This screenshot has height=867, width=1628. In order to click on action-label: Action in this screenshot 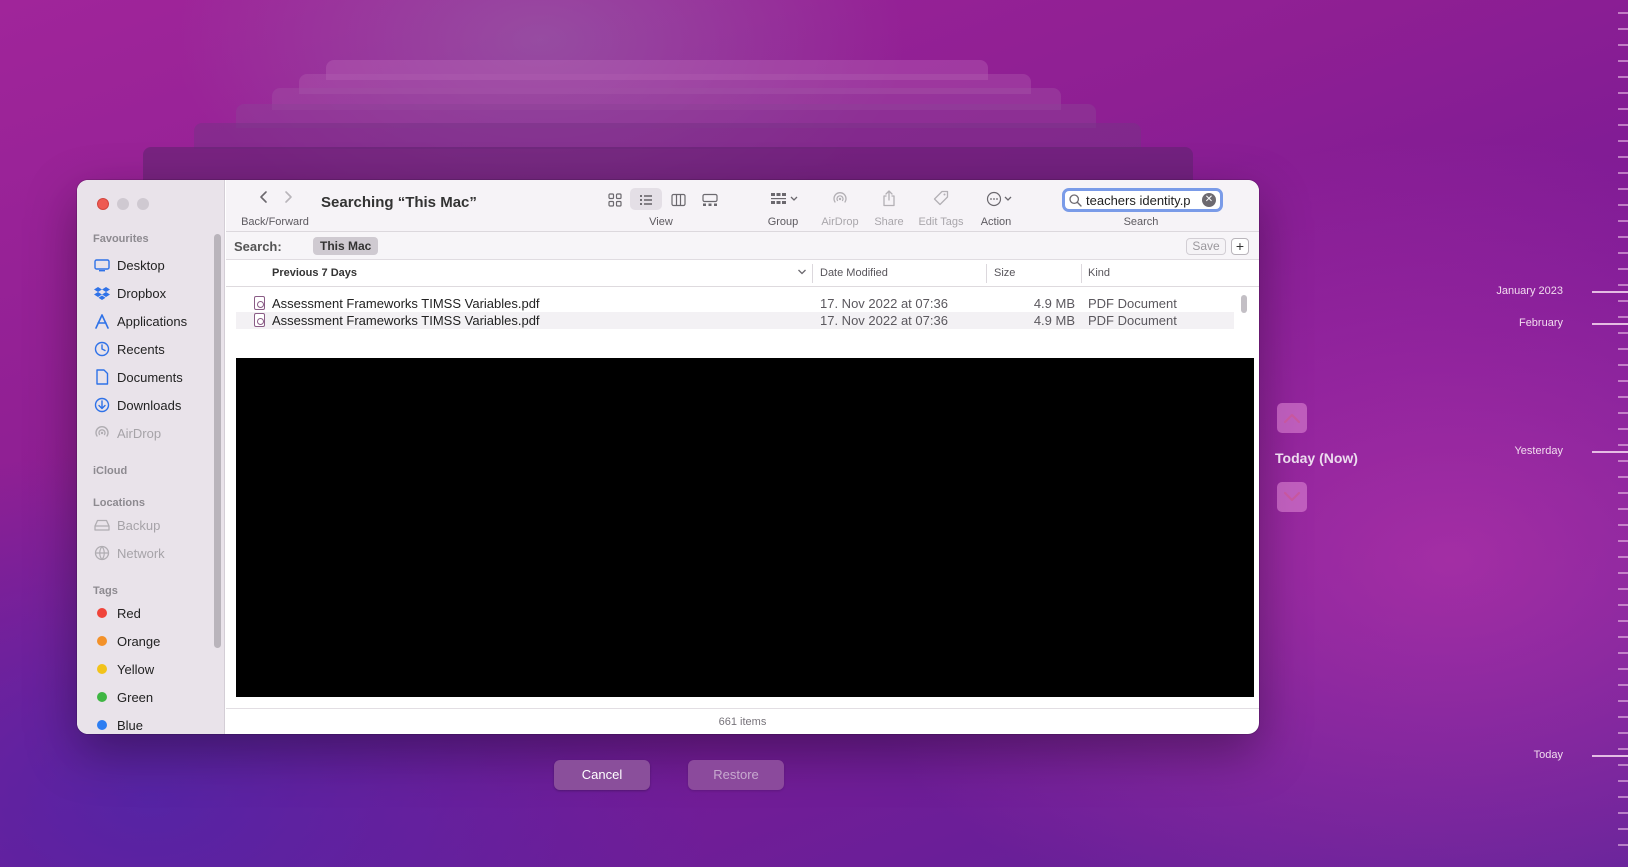, I will do `click(996, 222)`.